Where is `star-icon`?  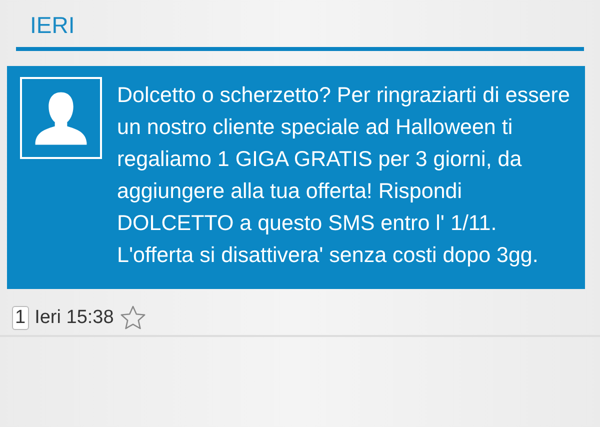
star-icon is located at coordinates (133, 318).